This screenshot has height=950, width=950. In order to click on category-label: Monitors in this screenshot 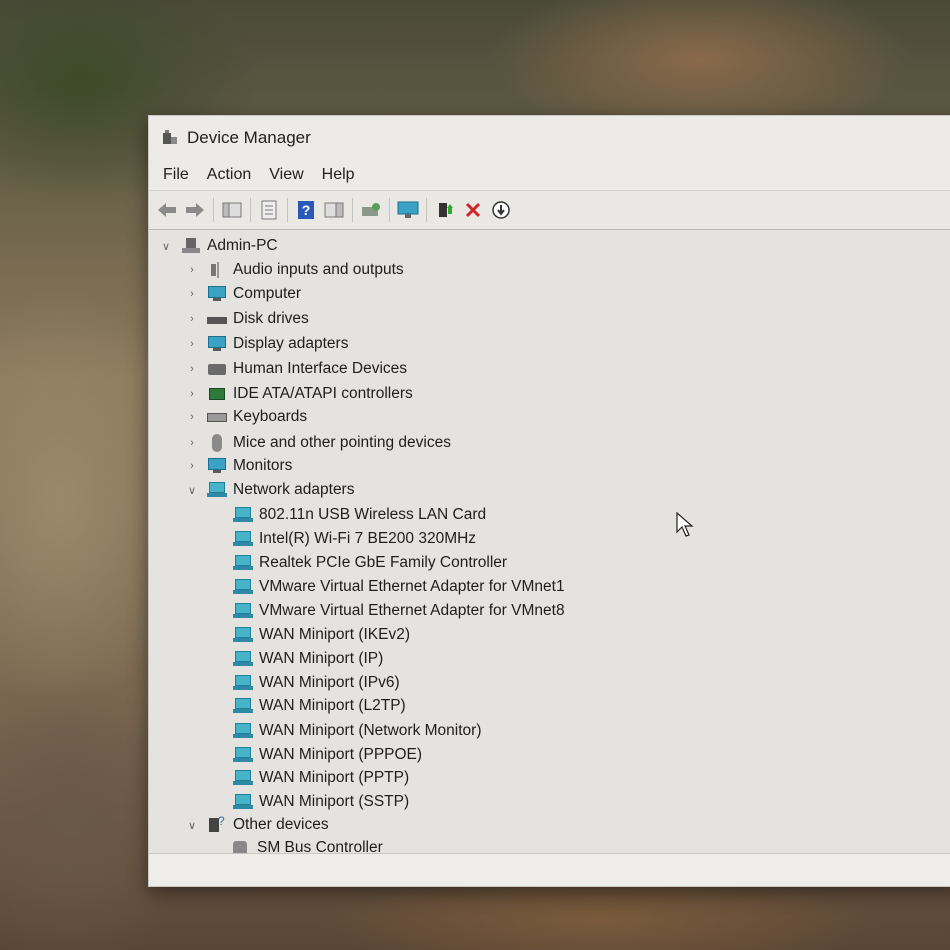, I will do `click(263, 465)`.